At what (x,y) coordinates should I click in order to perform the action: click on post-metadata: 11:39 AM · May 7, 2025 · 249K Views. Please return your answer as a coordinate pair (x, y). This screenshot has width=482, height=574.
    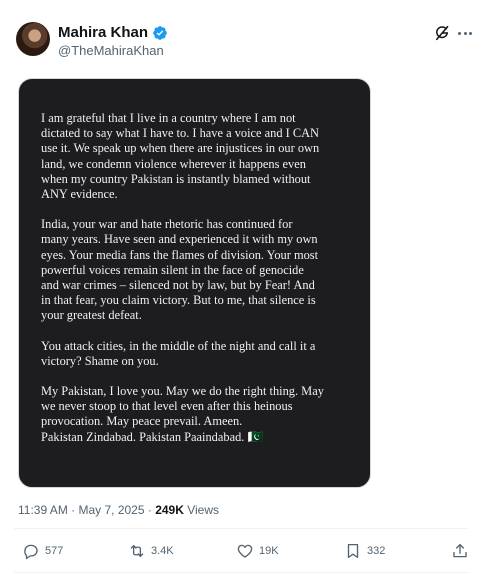
    Looking at the image, I should click on (118, 510).